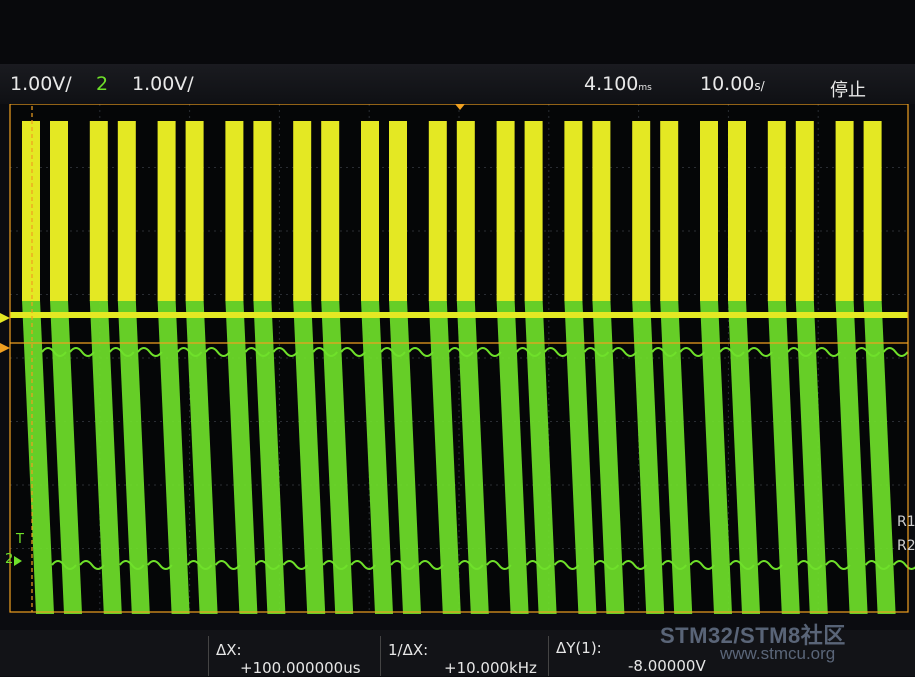 The height and width of the screenshot is (677, 915). I want to click on ch2-number: 2, so click(102, 84).